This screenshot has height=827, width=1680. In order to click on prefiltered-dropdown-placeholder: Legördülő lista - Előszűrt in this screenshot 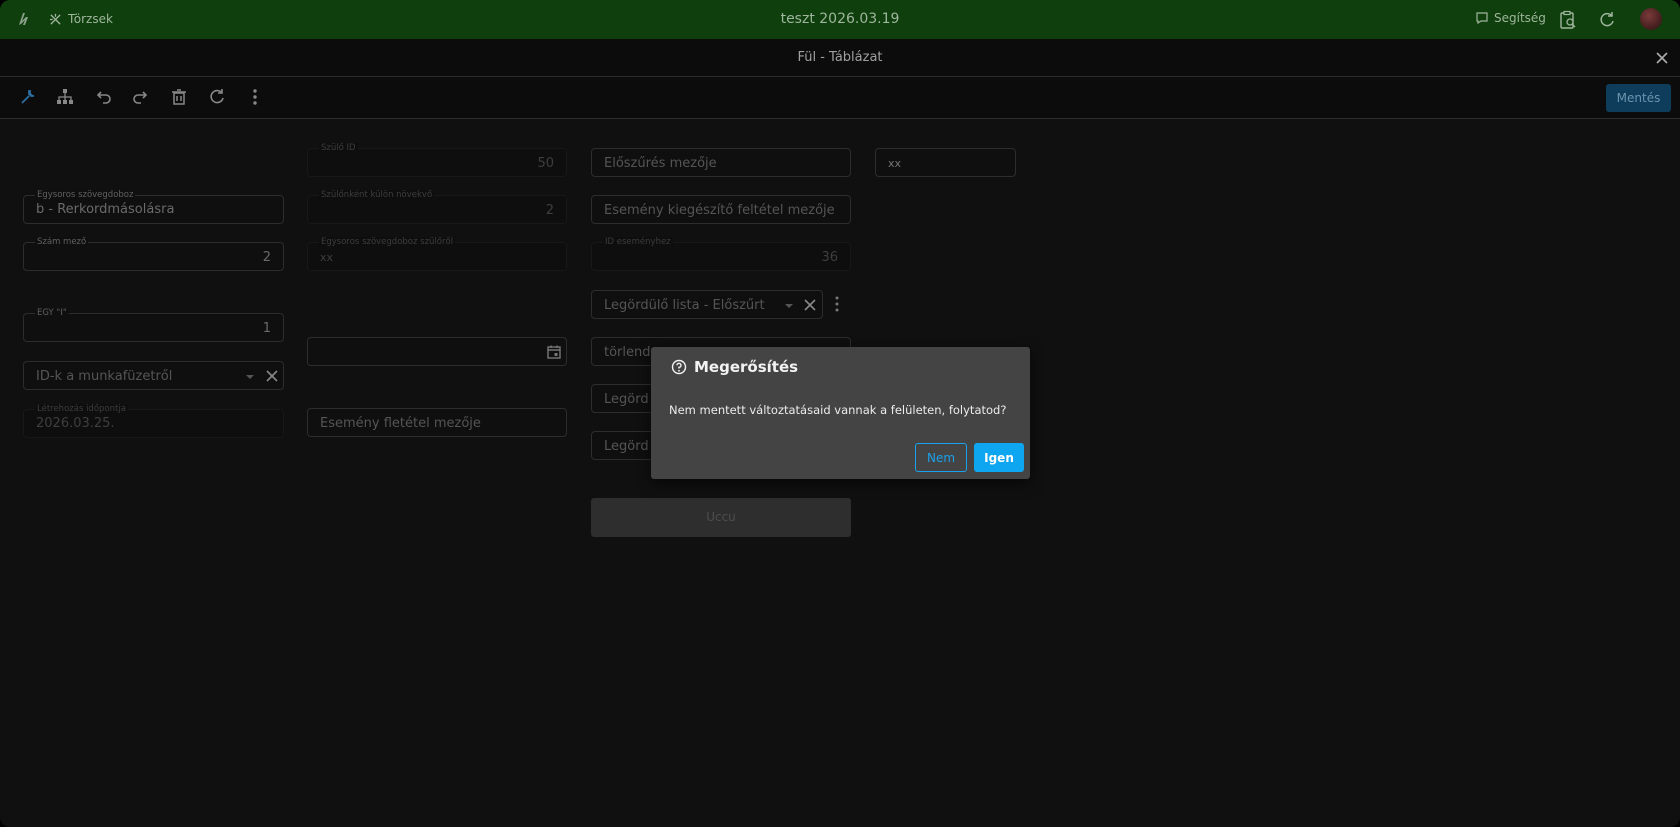, I will do `click(684, 305)`.